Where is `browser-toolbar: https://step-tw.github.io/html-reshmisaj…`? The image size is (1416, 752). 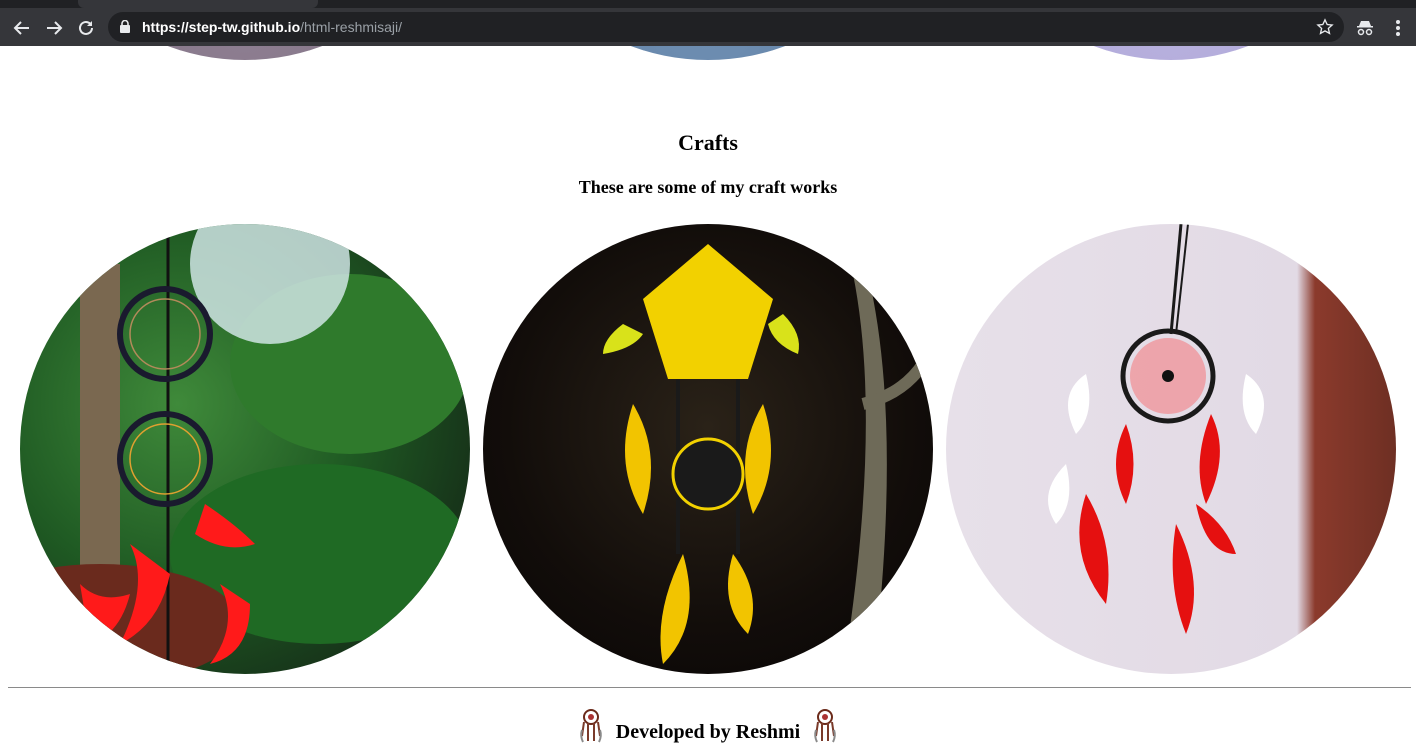
browser-toolbar: https://step-tw.github.io/html-reshmisaj… is located at coordinates (708, 27).